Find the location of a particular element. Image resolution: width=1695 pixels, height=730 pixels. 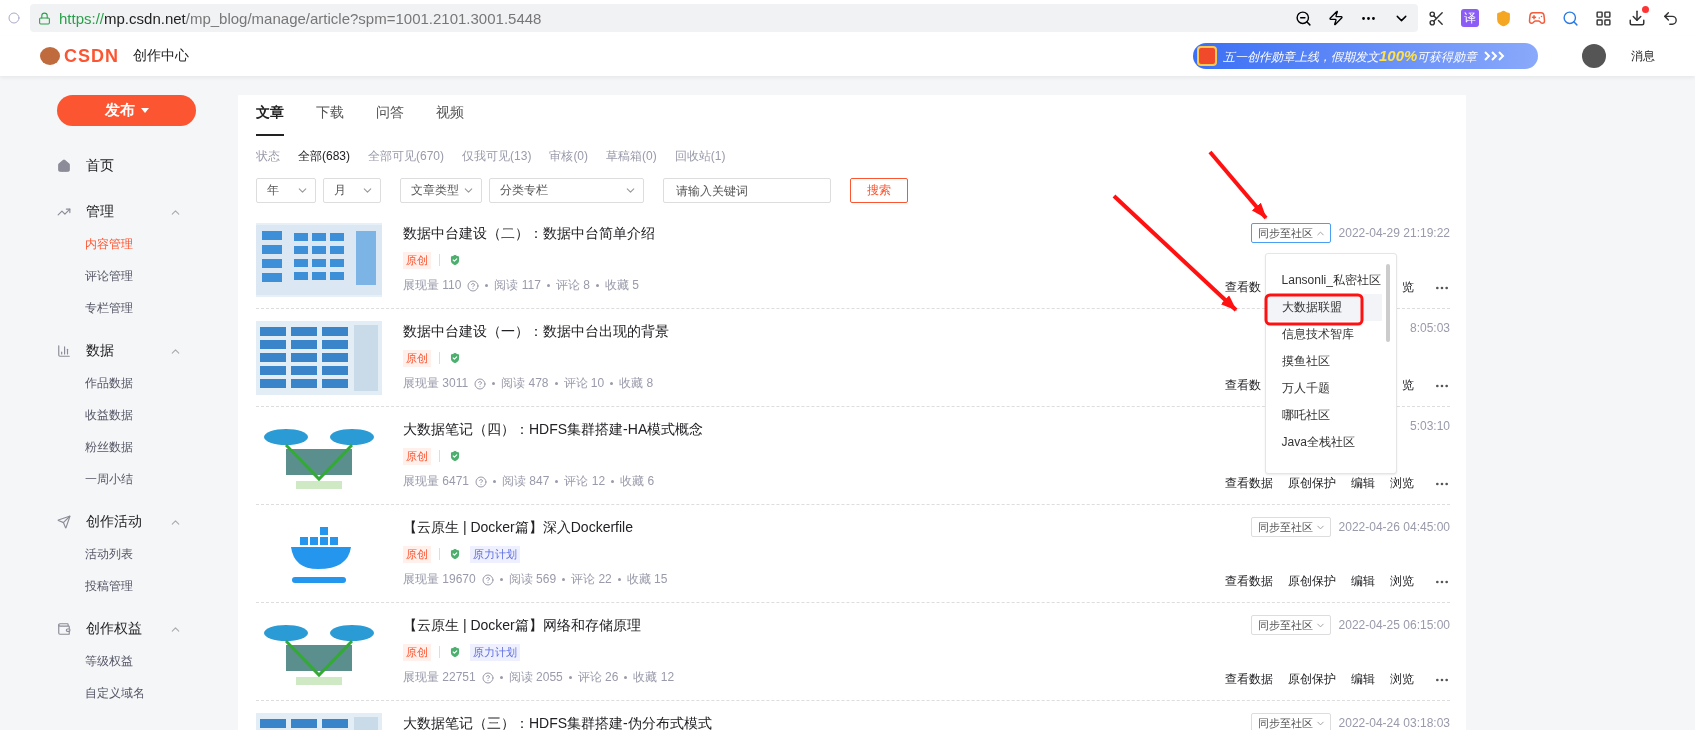

keyword-field: 请输入关键词 is located at coordinates (747, 190).